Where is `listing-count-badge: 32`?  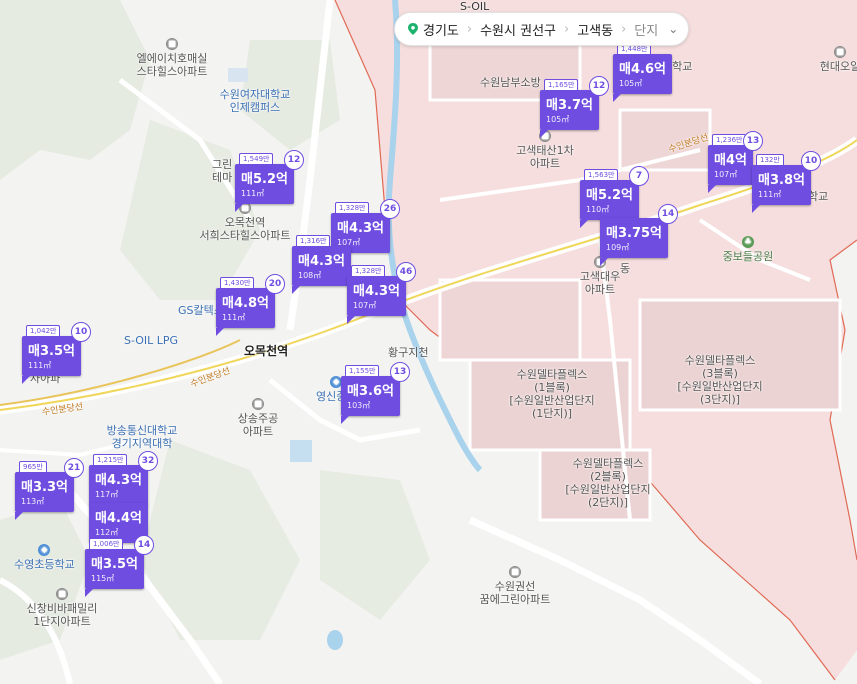 listing-count-badge: 32 is located at coordinates (147, 461).